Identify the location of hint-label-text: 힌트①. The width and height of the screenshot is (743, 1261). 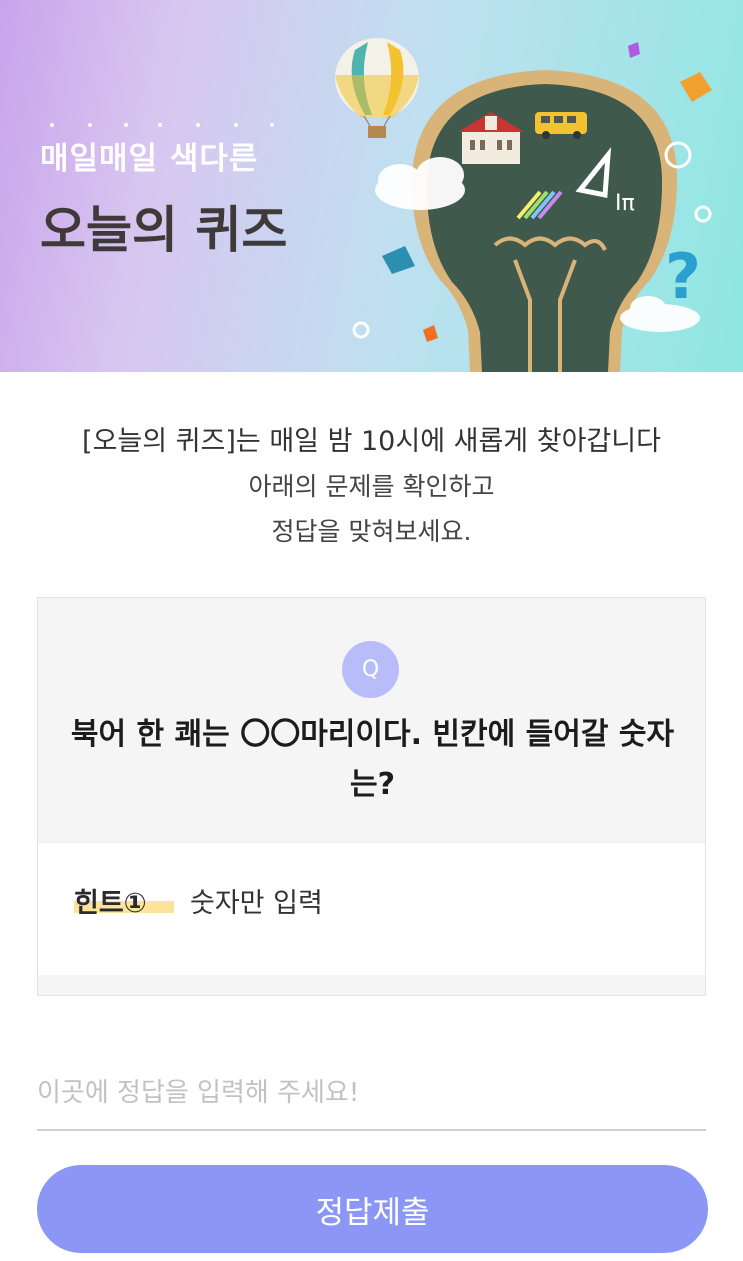
(110, 903).